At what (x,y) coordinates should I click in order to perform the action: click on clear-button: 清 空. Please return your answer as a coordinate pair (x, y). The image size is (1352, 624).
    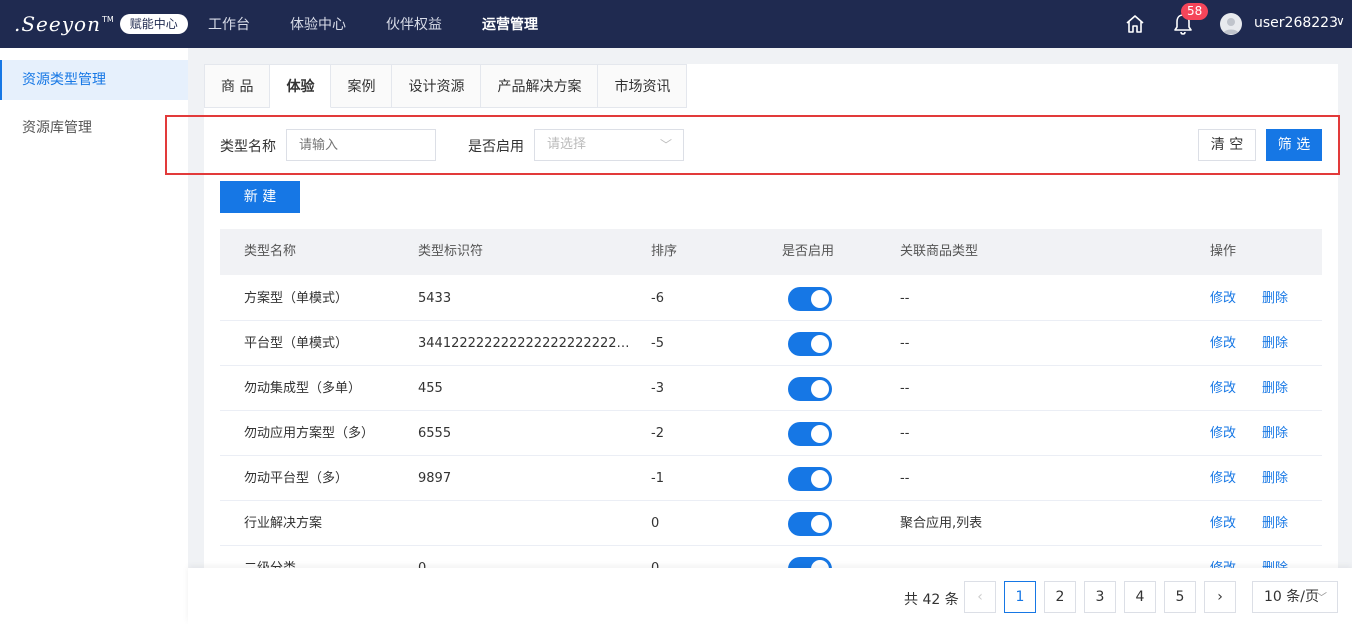
    Looking at the image, I should click on (1227, 145).